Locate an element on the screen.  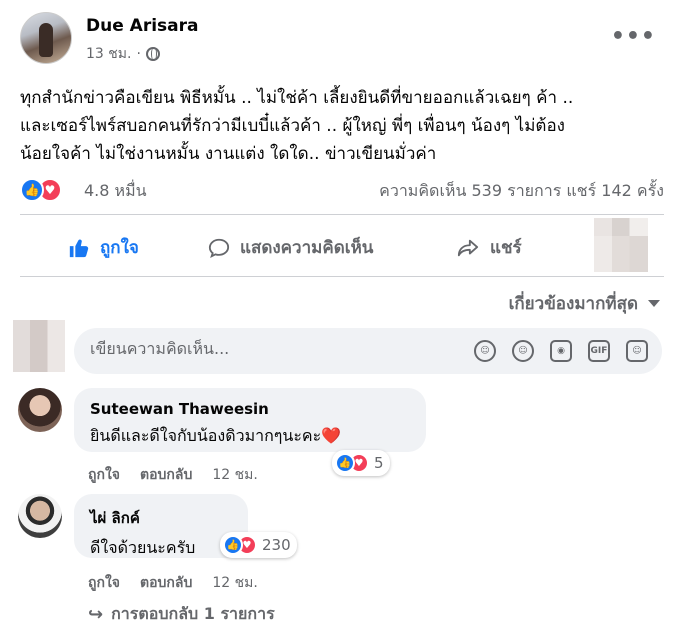
comment-bubble-icon is located at coordinates (219, 248).